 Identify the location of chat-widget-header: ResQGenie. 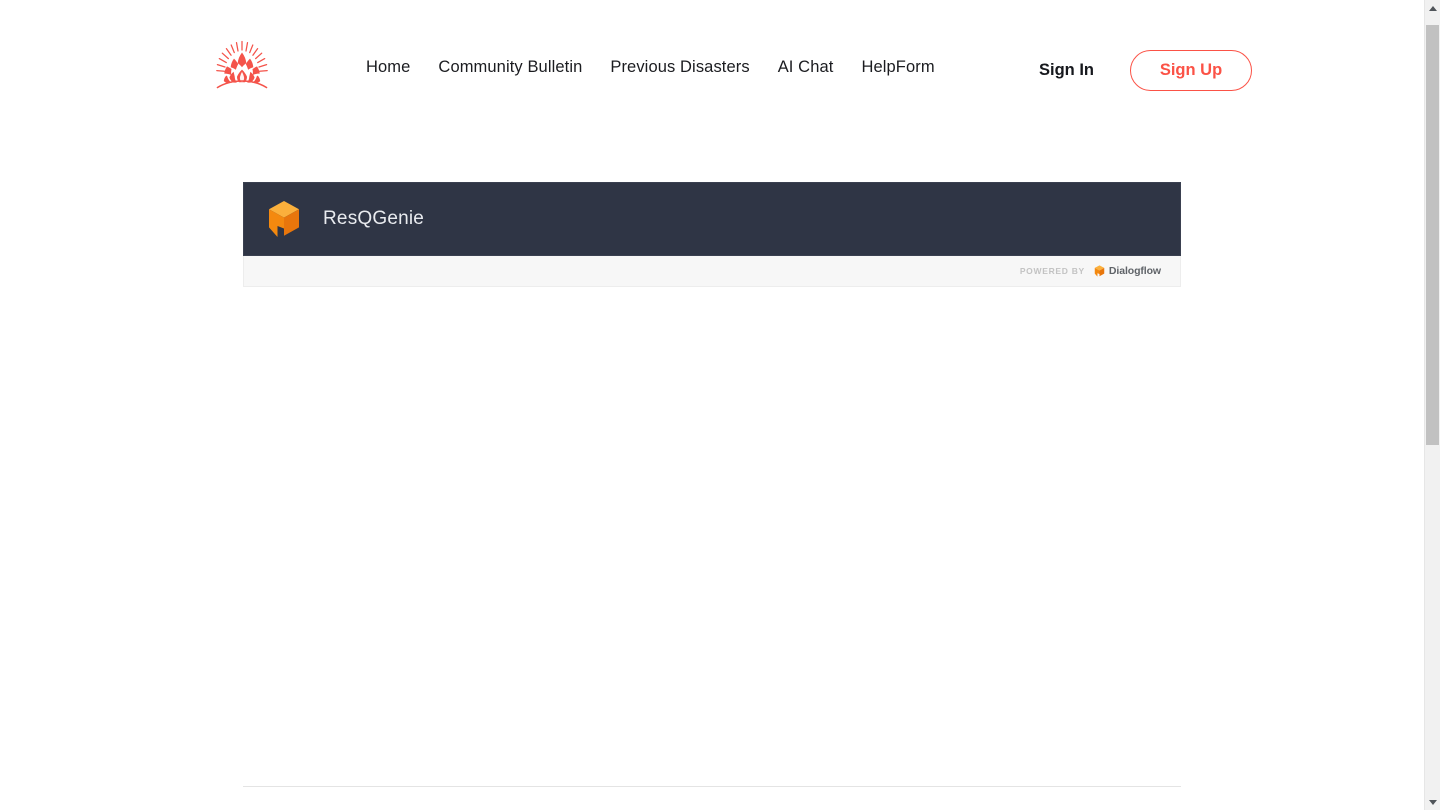
(712, 219).